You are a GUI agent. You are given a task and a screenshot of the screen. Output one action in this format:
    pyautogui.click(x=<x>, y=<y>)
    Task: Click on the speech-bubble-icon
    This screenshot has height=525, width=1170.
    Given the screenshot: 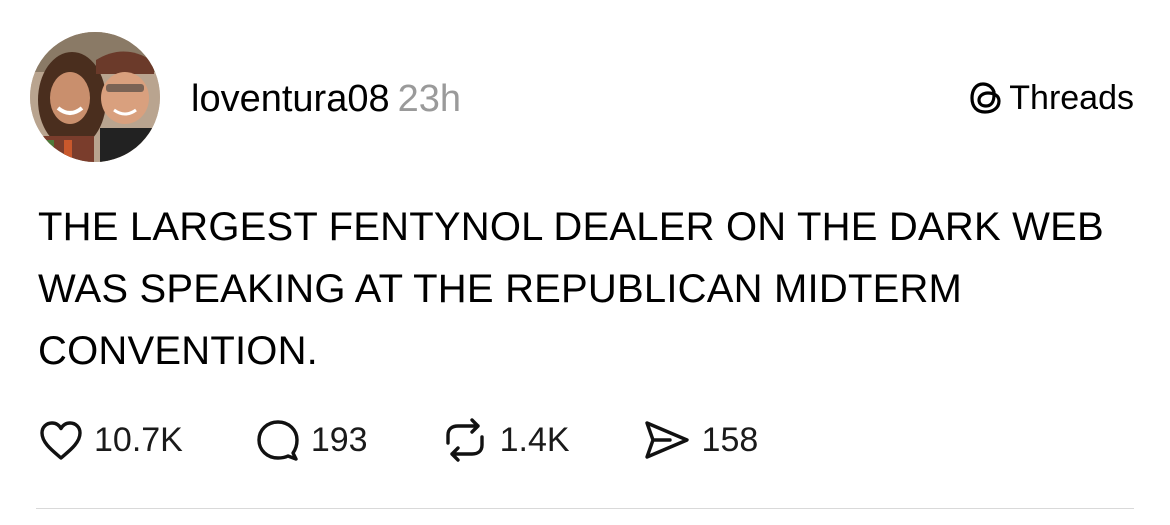 What is the action you would take?
    pyautogui.click(x=278, y=440)
    